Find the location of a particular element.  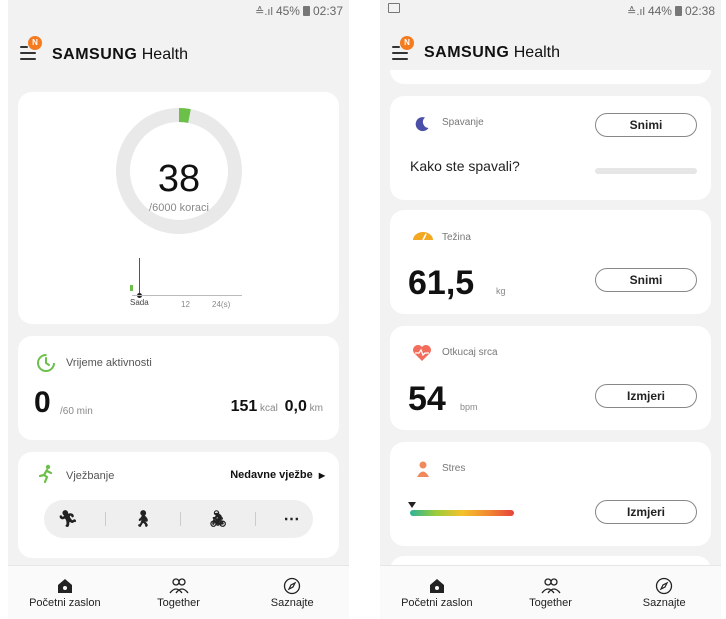

sleep-placeholder-bar is located at coordinates (646, 171).